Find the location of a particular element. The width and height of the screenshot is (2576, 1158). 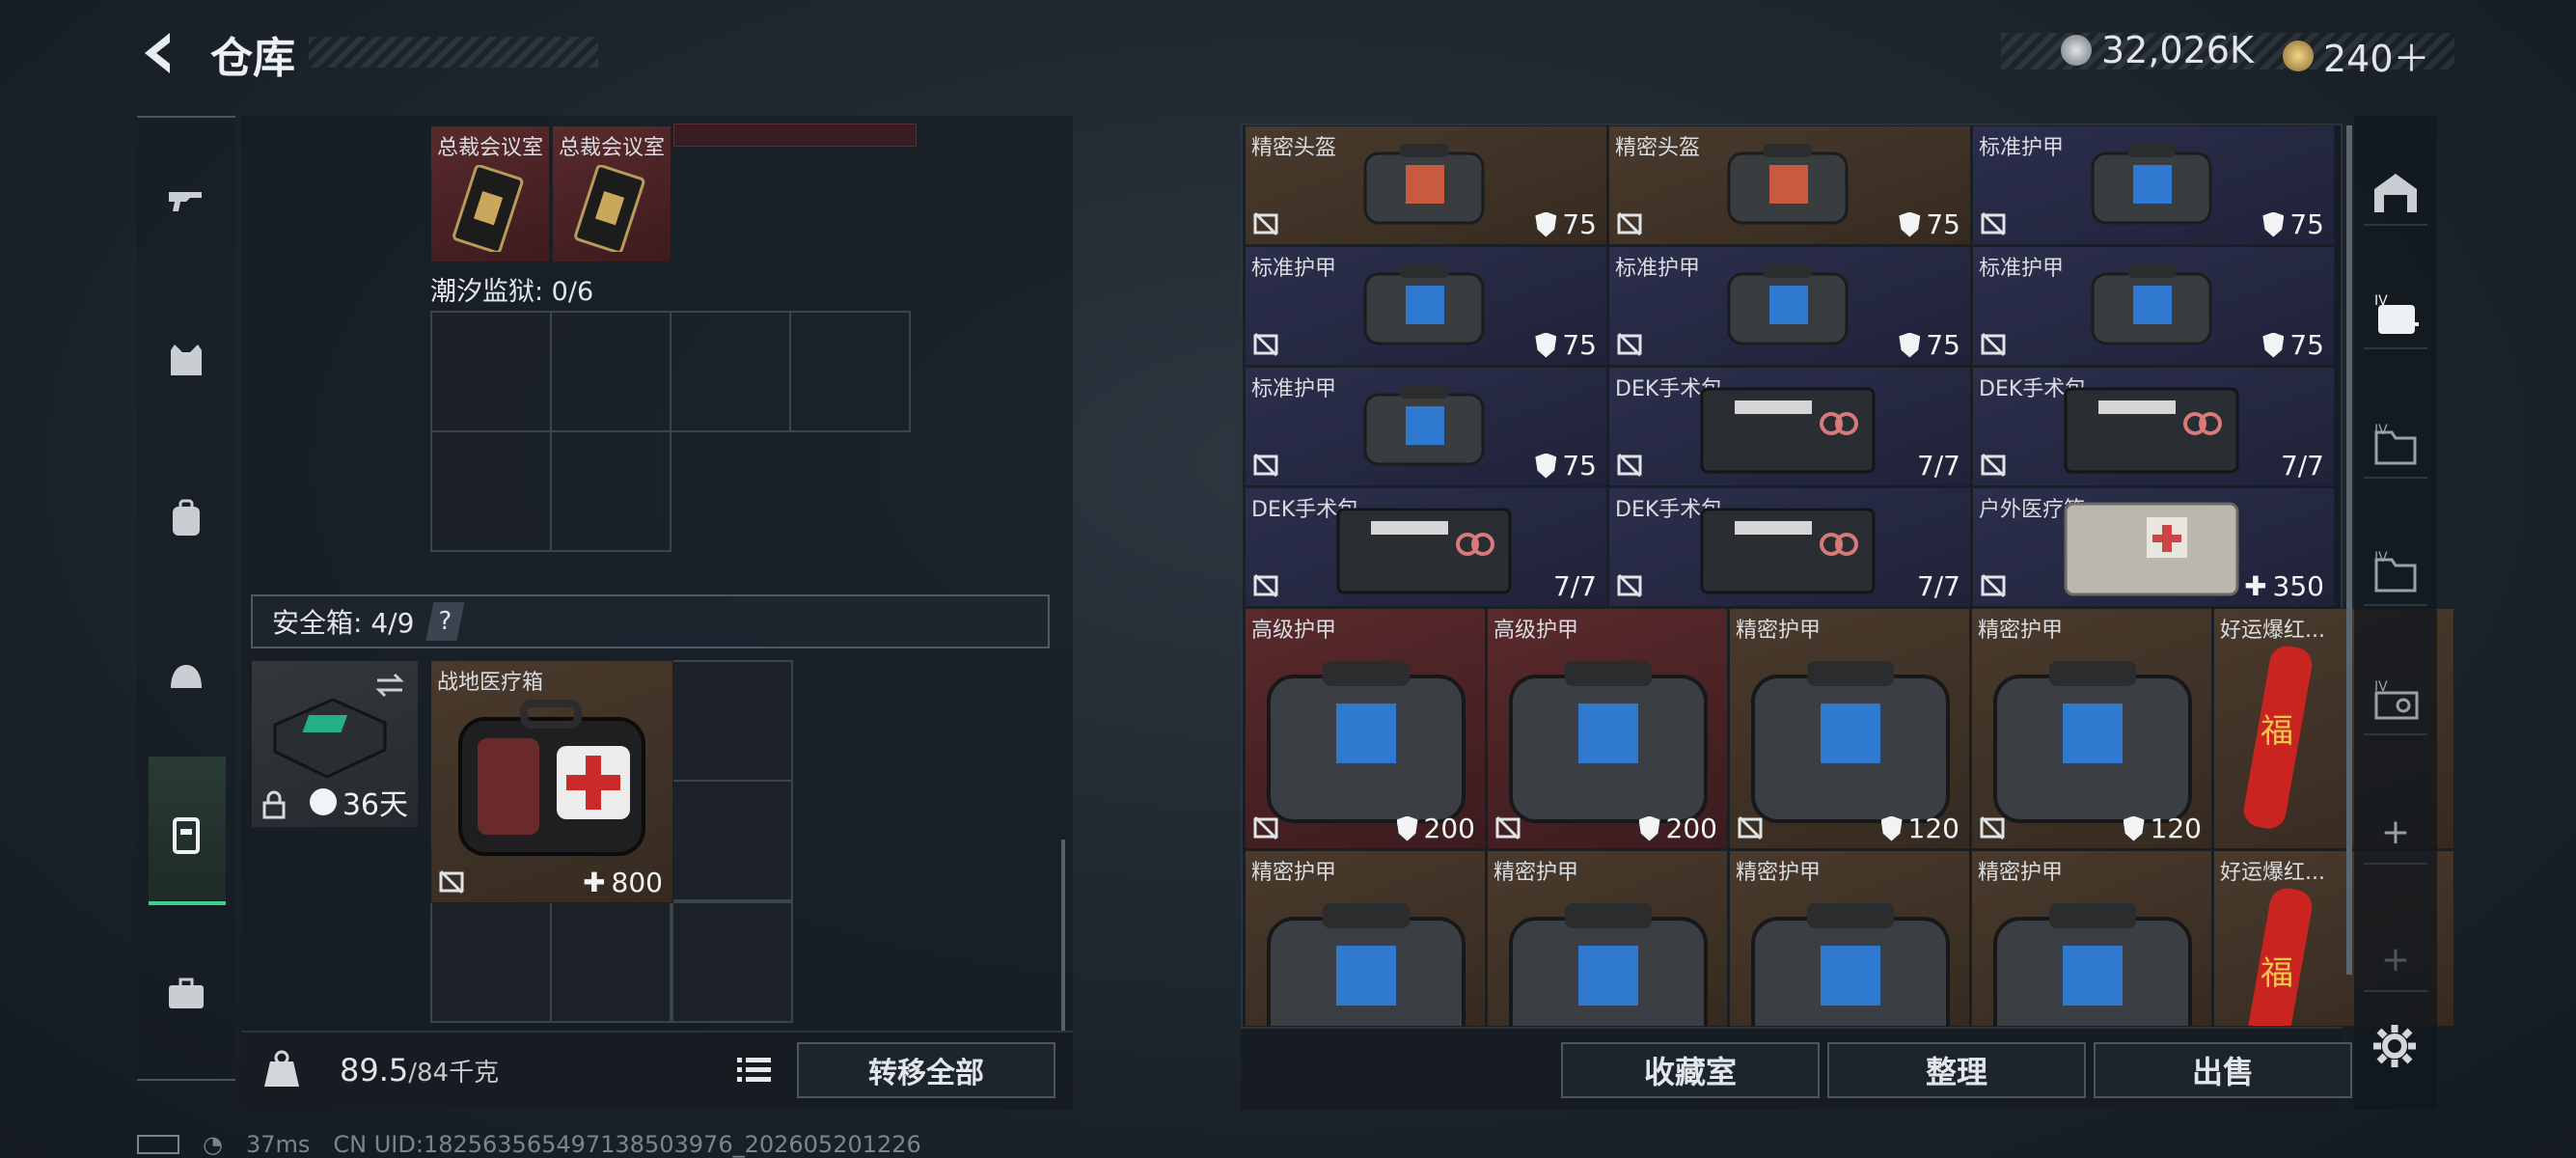

back-arrow-icon is located at coordinates (161, 53).